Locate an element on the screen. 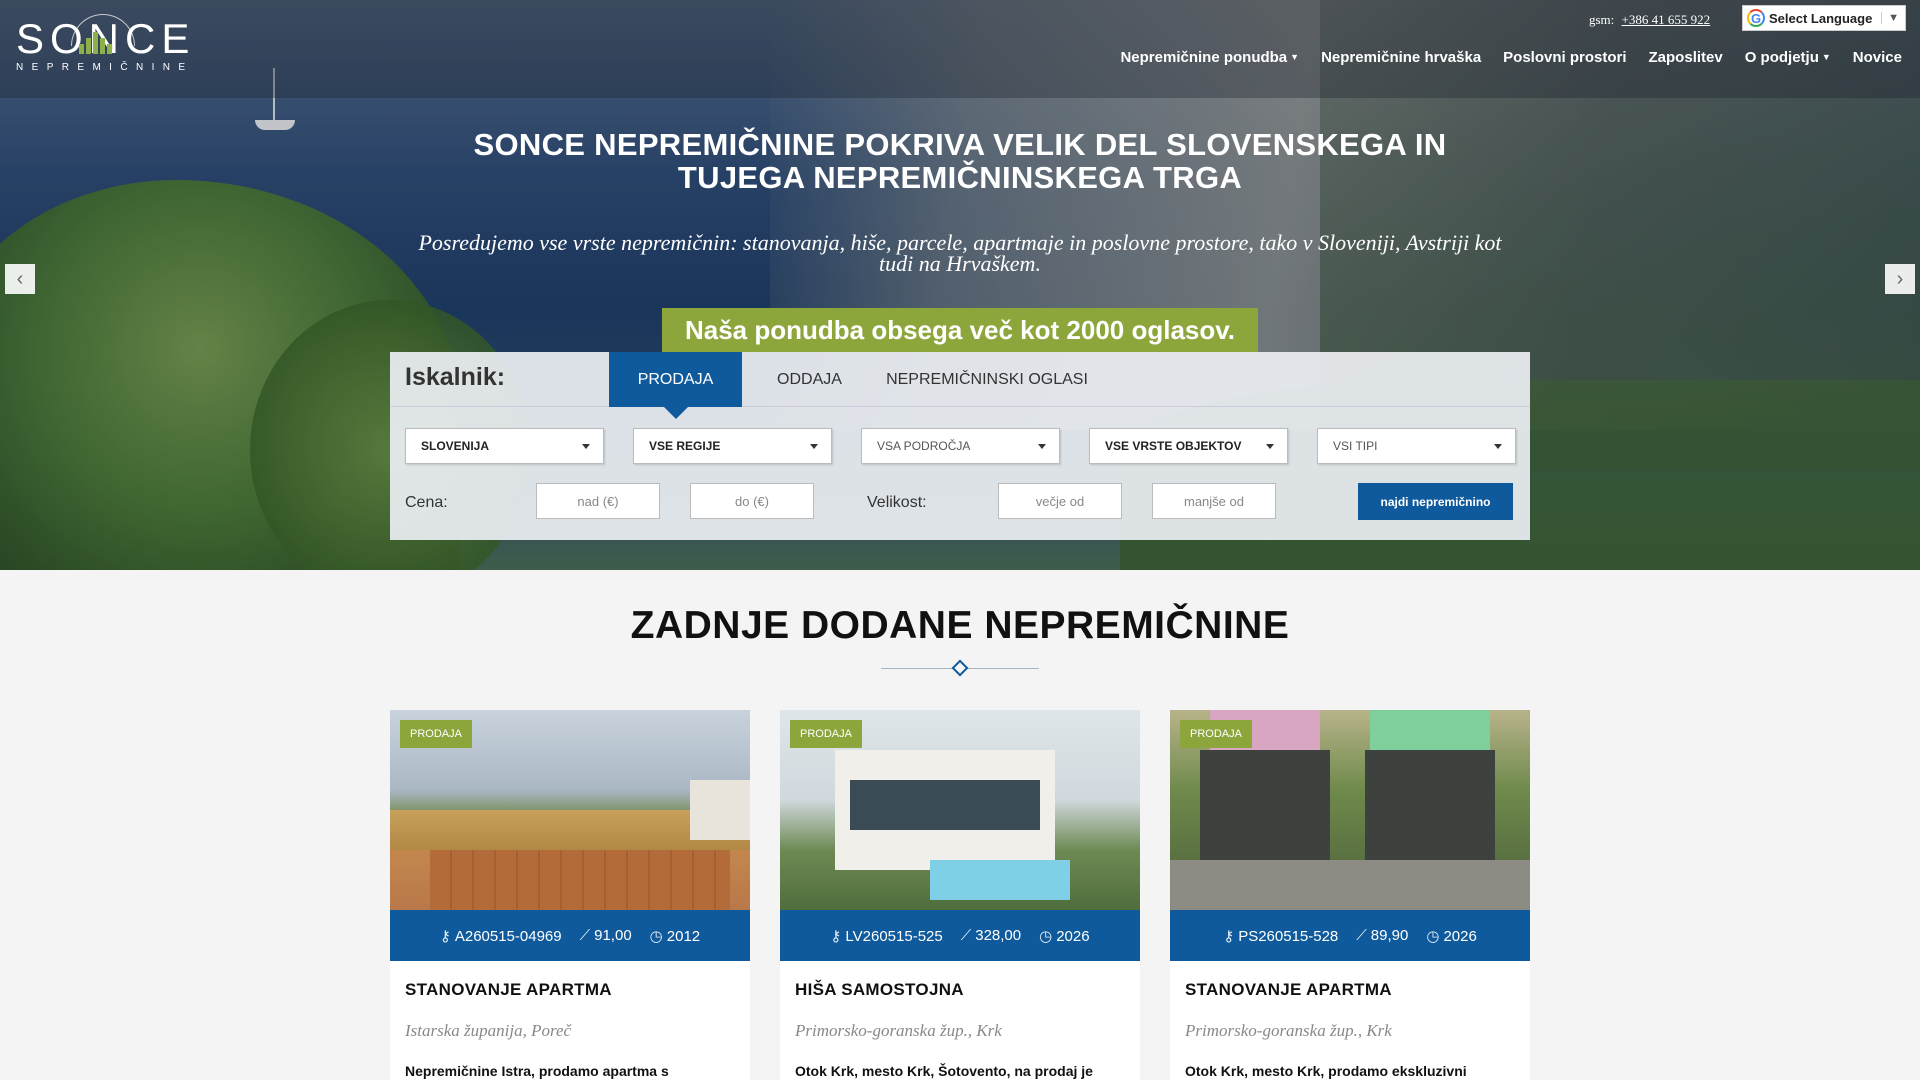 The height and width of the screenshot is (1080, 1920). listing-code: A260515-04969 is located at coordinates (508, 936).